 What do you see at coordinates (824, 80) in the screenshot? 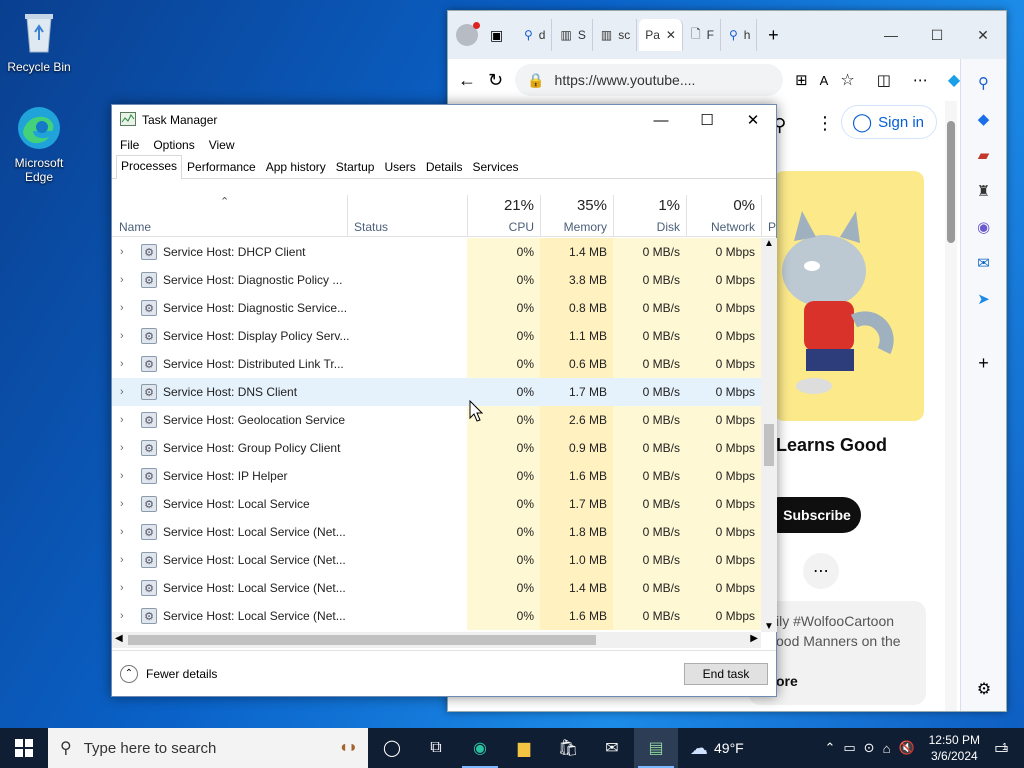
I see `read-aloud-icon: A` at bounding box center [824, 80].